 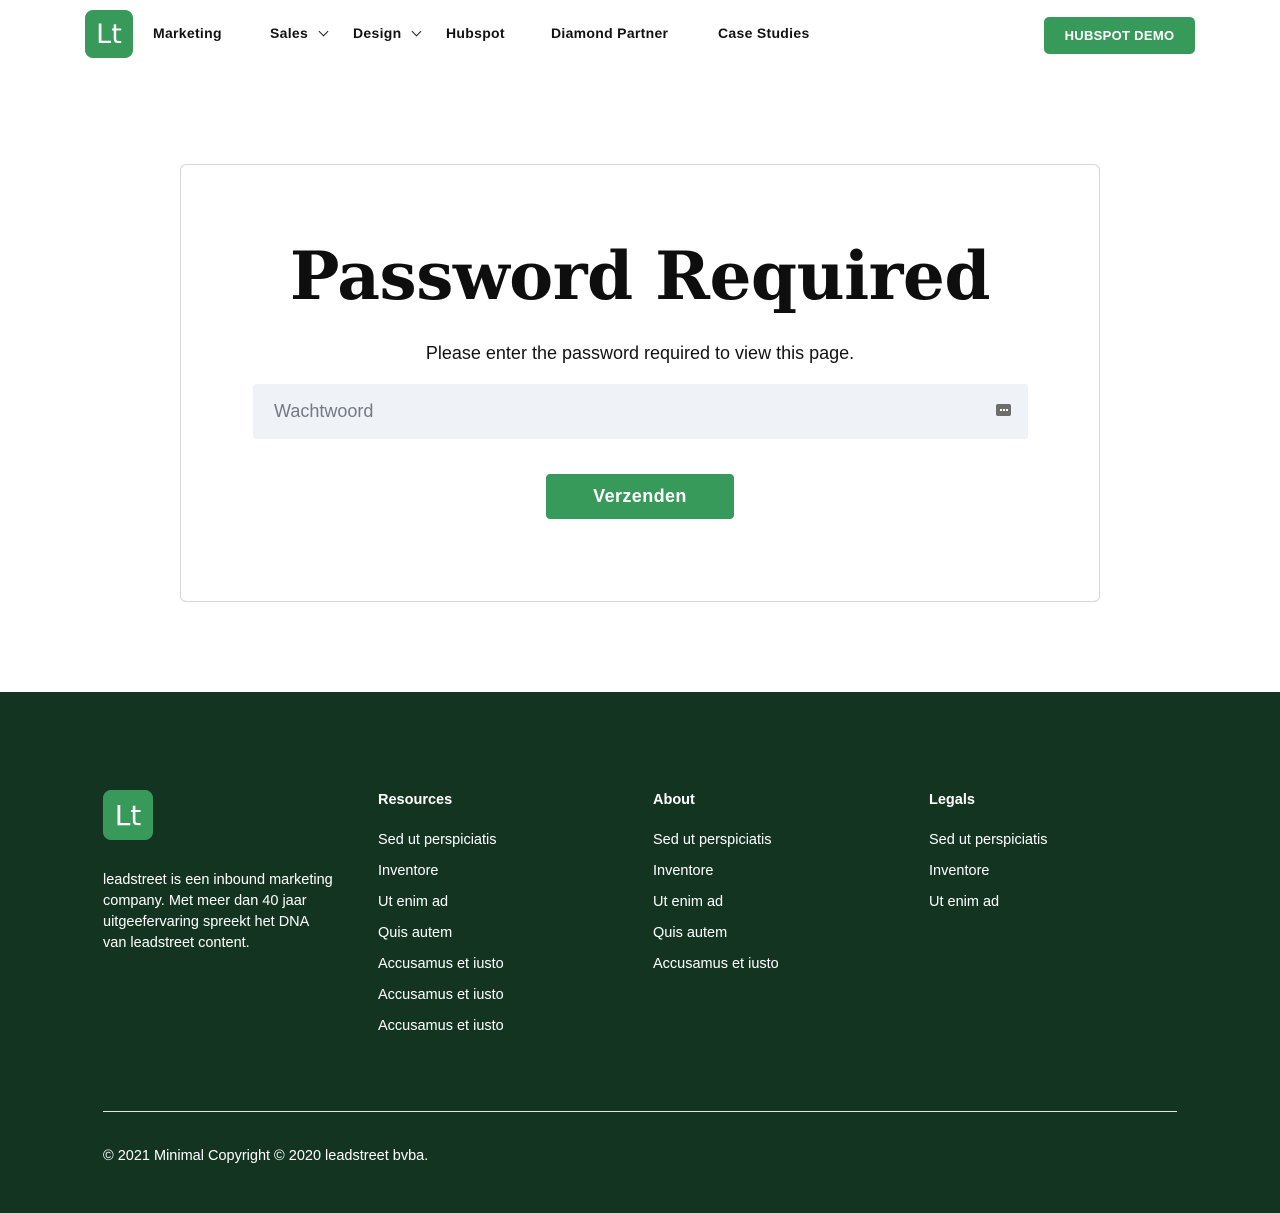 I want to click on nav-item-sales: Sales, so click(x=299, y=33).